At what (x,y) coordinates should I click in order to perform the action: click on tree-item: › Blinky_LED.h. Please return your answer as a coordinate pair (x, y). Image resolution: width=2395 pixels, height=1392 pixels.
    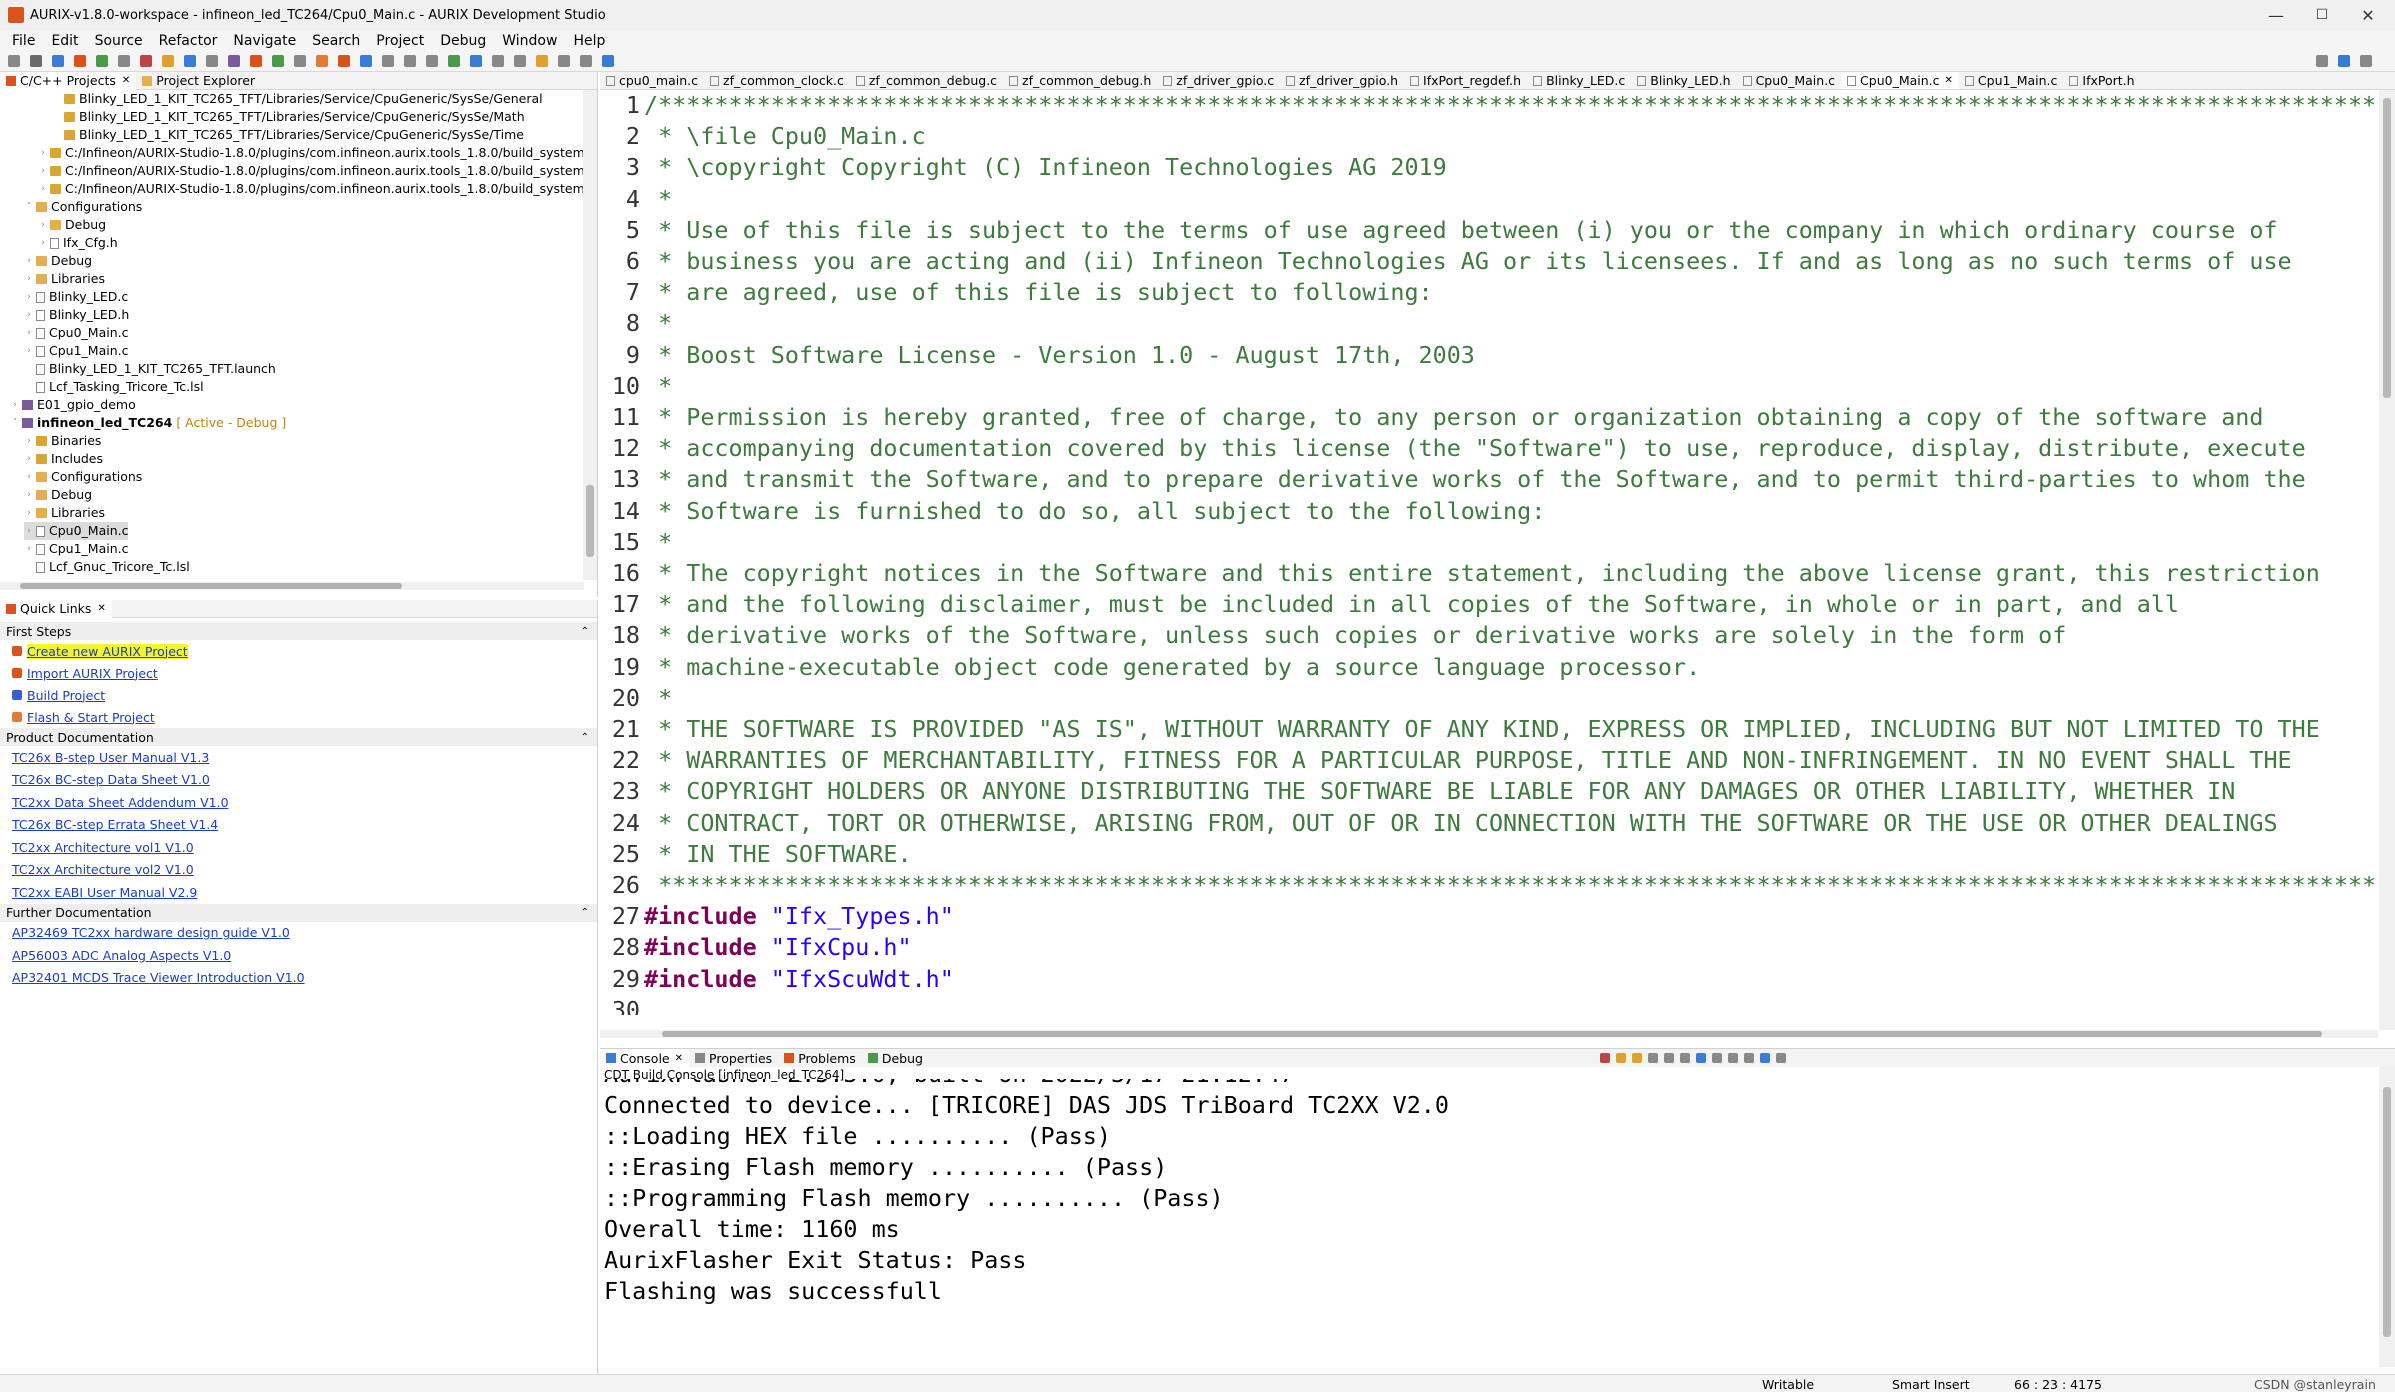
    Looking at the image, I should click on (76, 315).